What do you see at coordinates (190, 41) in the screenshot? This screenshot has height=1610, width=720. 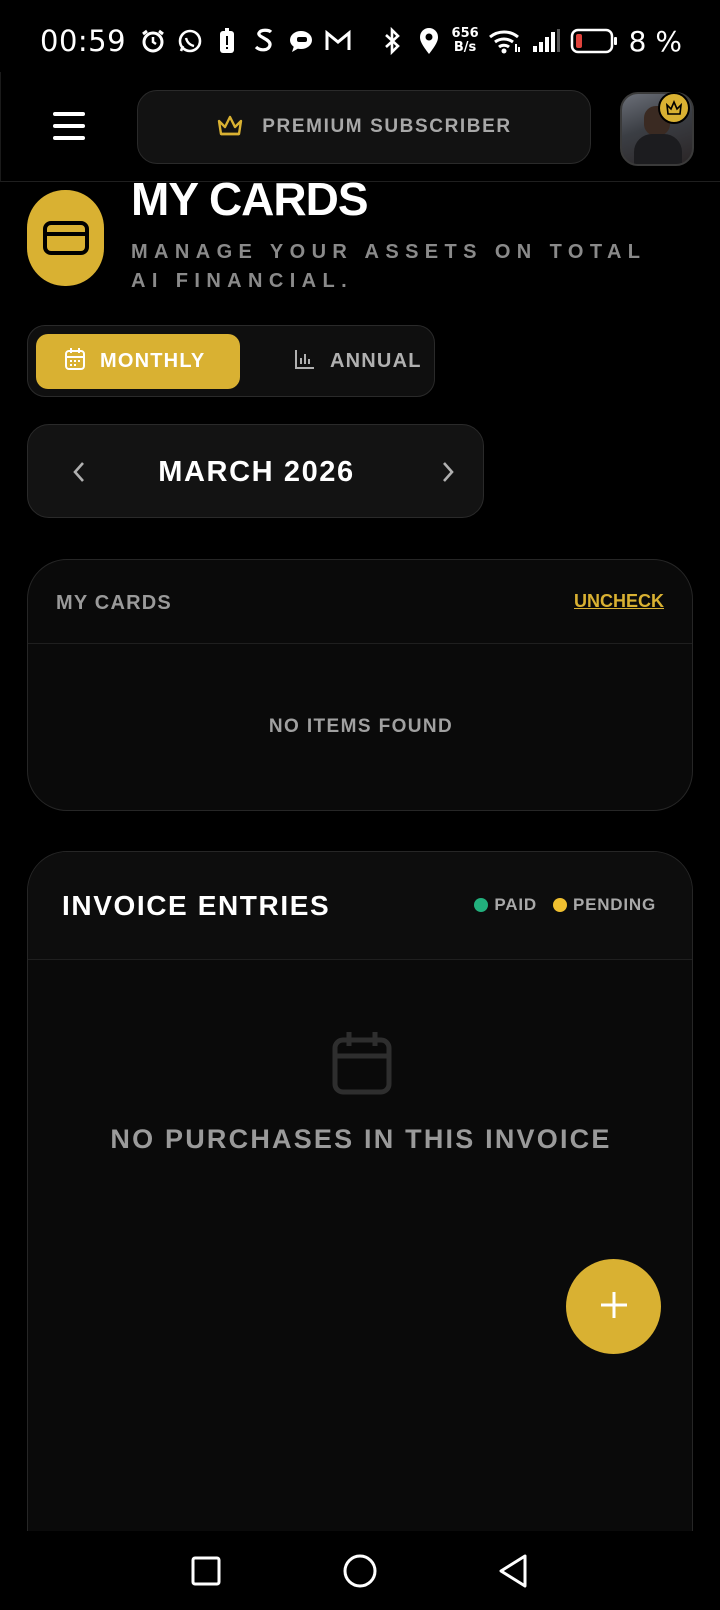 I see `whatsapp-icon` at bounding box center [190, 41].